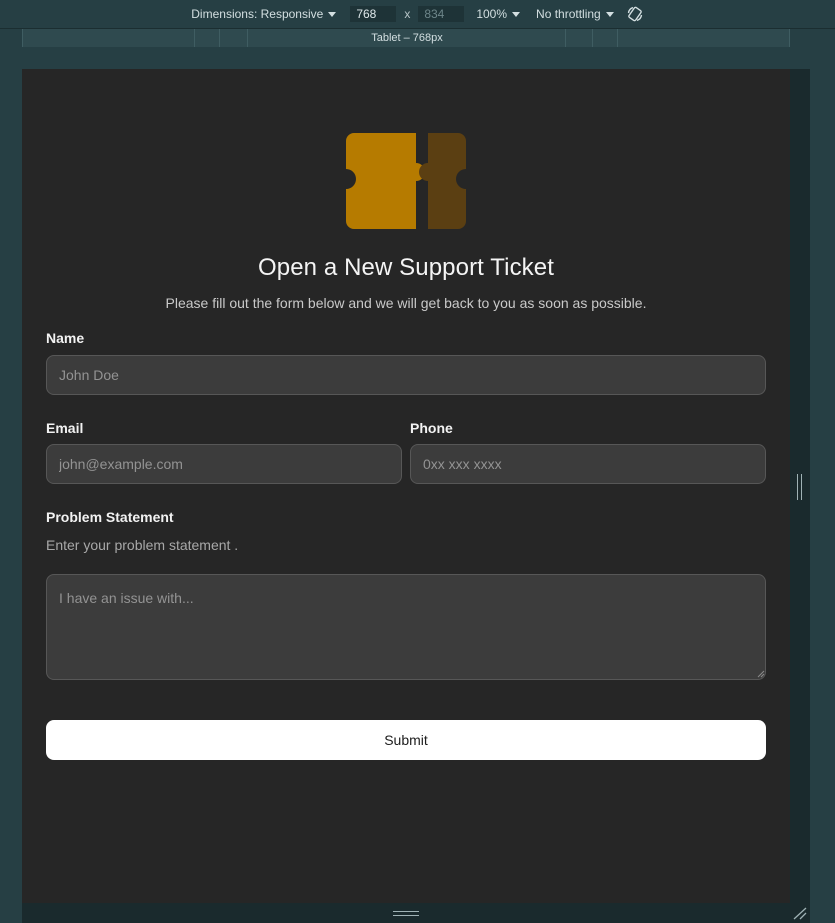 The image size is (835, 923). What do you see at coordinates (442, 181) in the screenshot?
I see `ticket-right-half` at bounding box center [442, 181].